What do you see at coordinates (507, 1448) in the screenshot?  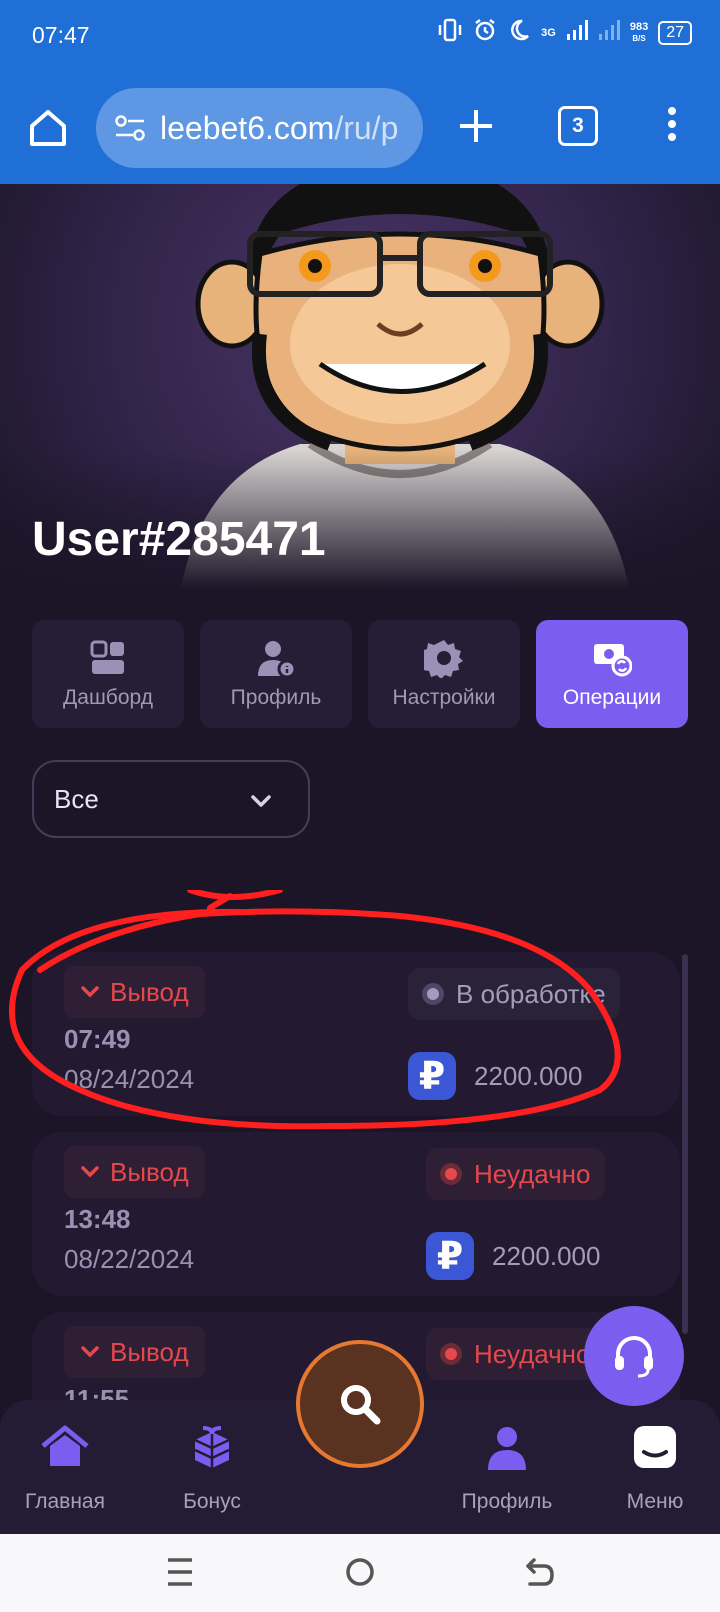 I see `user-icon` at bounding box center [507, 1448].